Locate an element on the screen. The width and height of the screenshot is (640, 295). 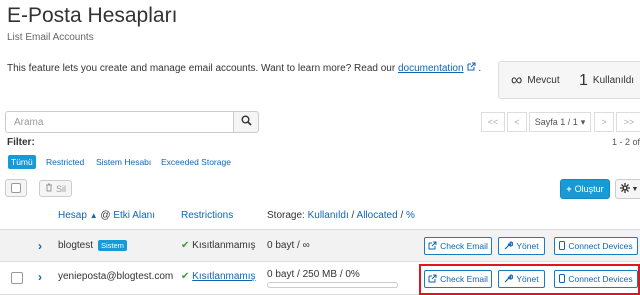
page-select: Sayfa 1 / 1 ▾ is located at coordinates (560, 122).